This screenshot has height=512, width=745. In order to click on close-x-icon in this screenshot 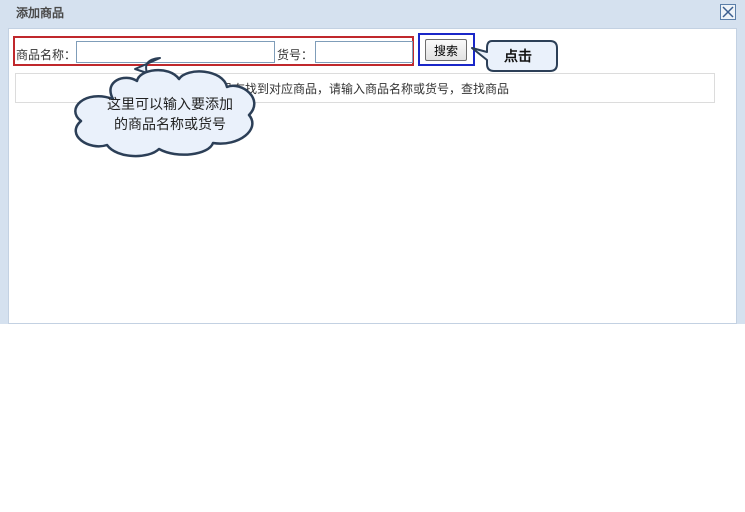, I will do `click(728, 12)`.